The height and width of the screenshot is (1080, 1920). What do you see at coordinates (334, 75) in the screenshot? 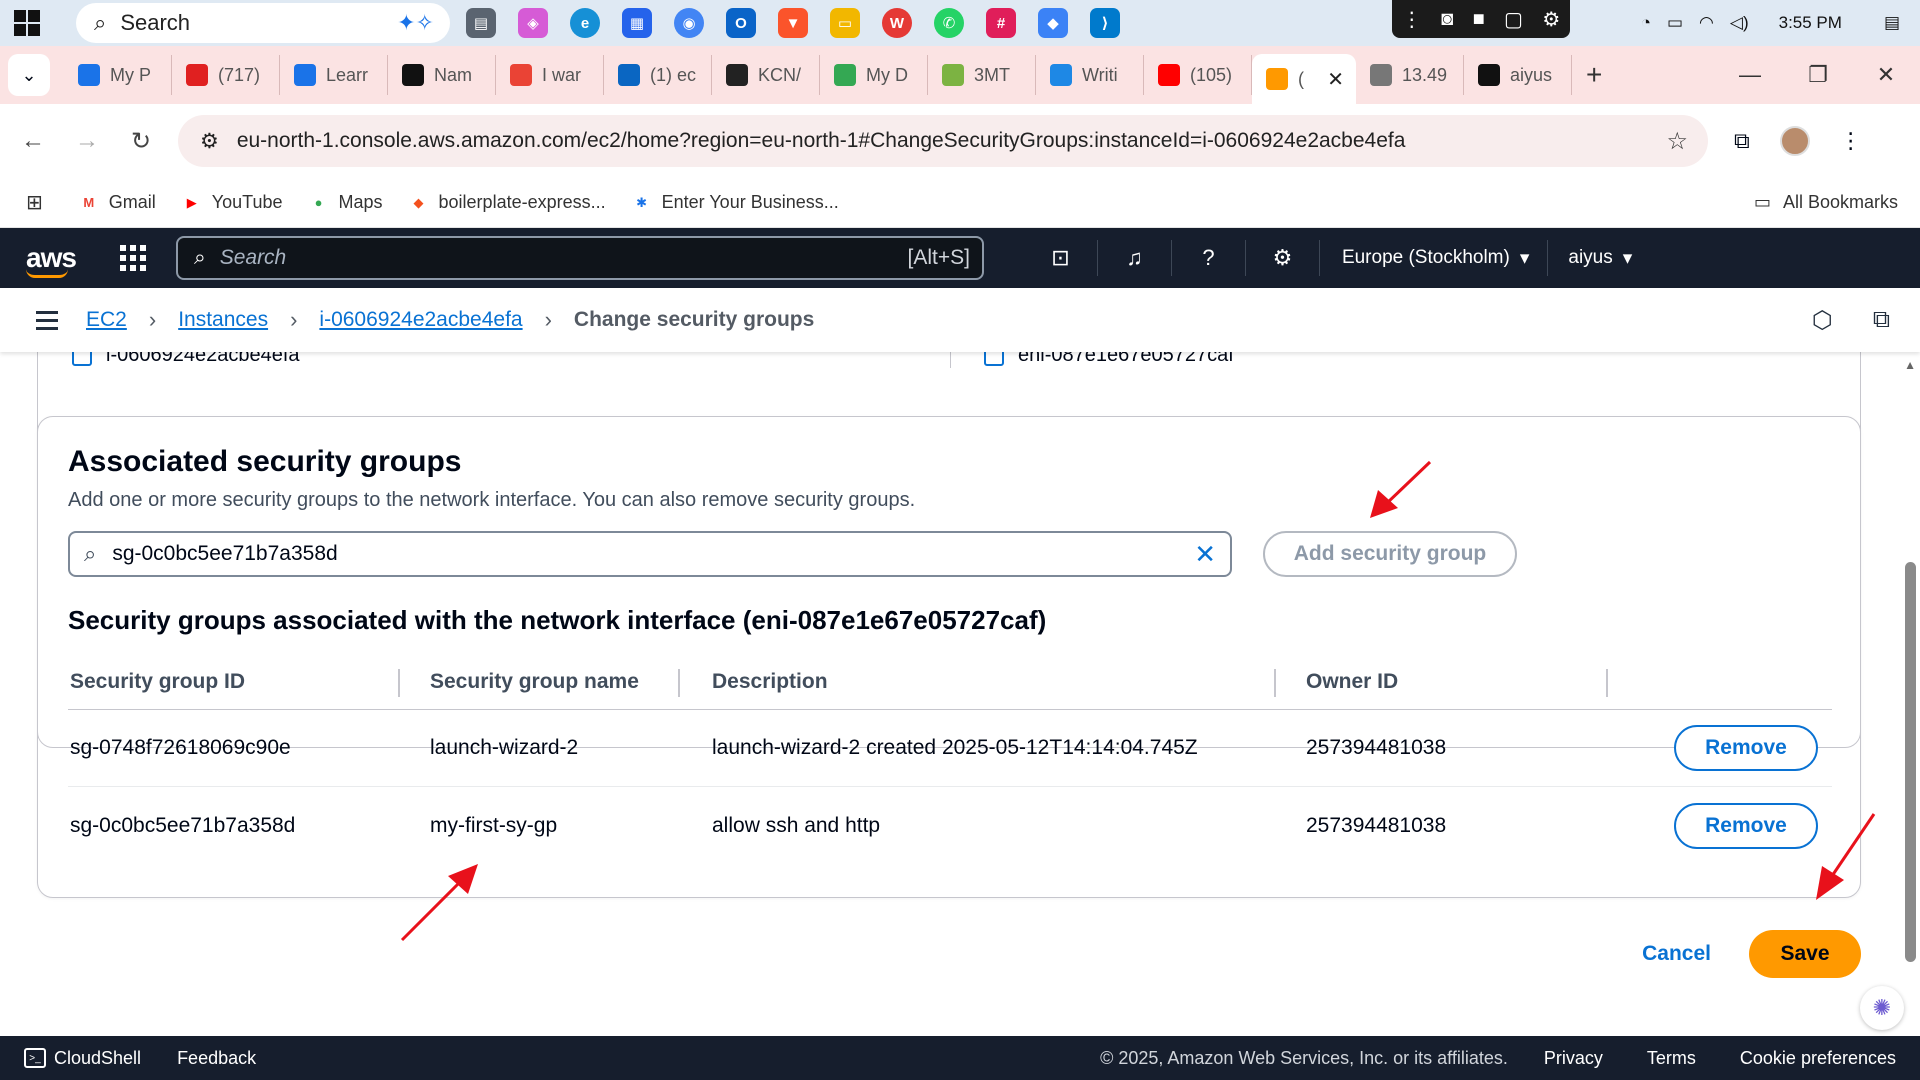
I see `browser-tab: Learr` at bounding box center [334, 75].